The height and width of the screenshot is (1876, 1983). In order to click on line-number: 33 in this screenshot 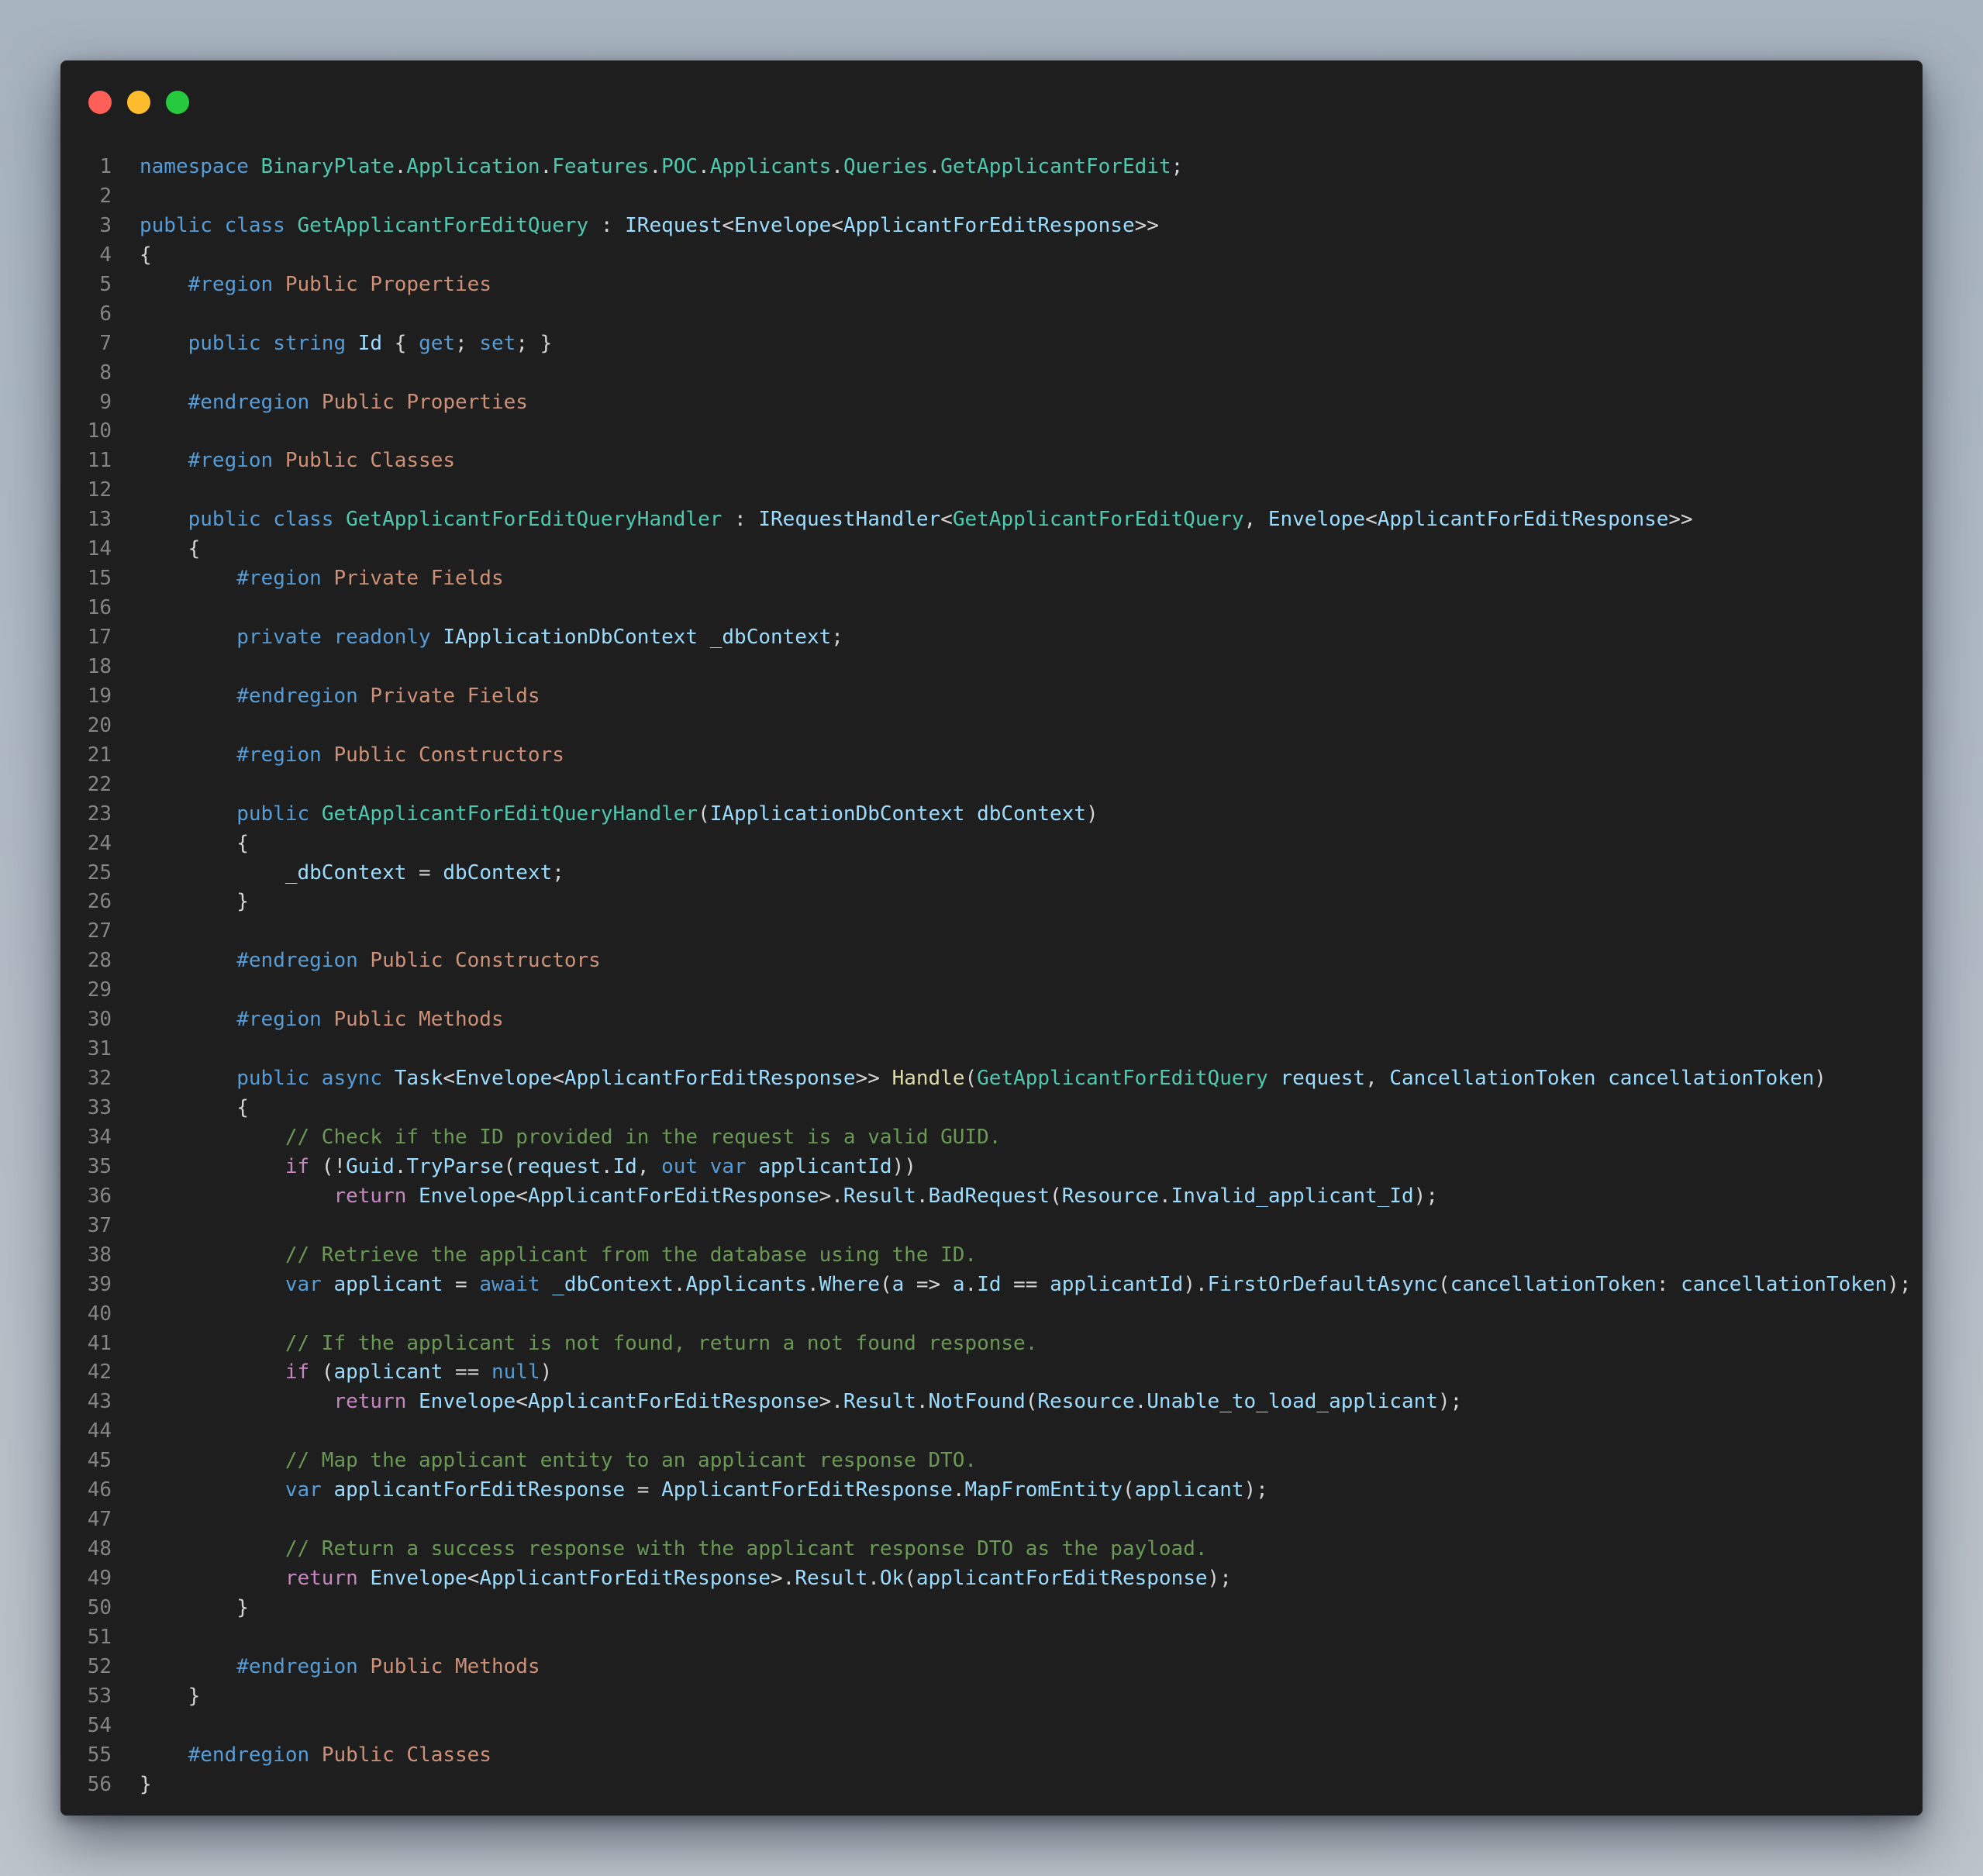, I will do `click(99, 1107)`.